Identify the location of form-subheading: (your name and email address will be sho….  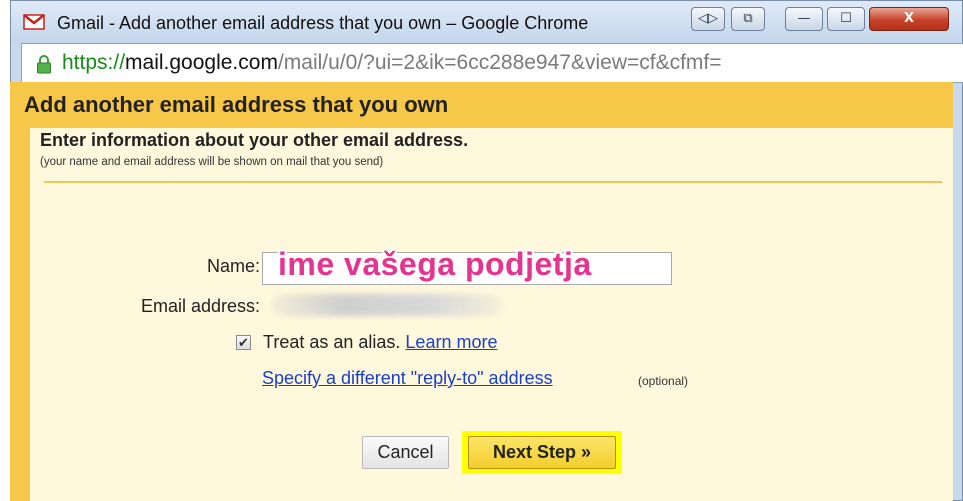
(212, 162).